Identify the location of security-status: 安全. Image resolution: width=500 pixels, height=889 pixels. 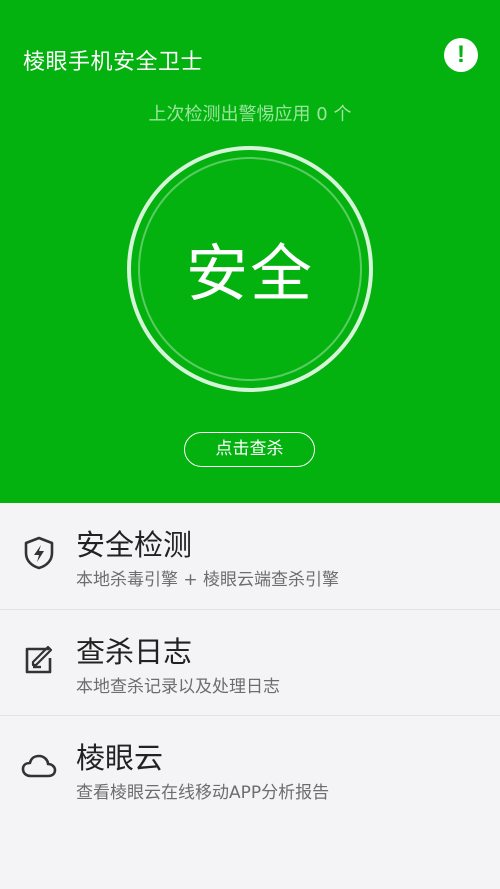
(249, 273).